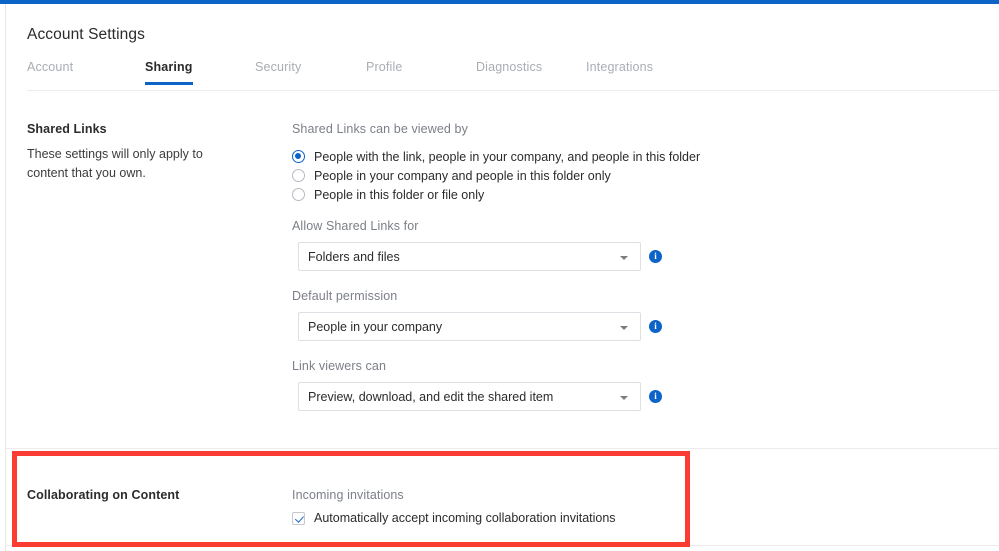  I want to click on default-permission-select: People in your company, so click(469, 326).